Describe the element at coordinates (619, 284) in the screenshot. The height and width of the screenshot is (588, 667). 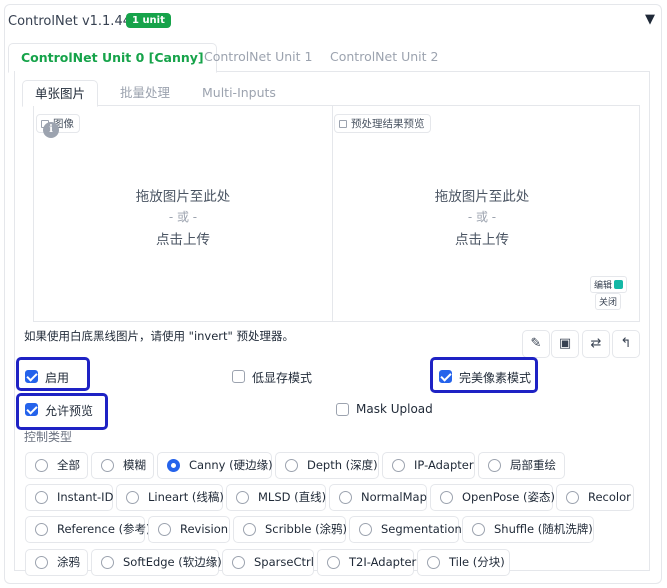
I see `pencil-icon` at that location.